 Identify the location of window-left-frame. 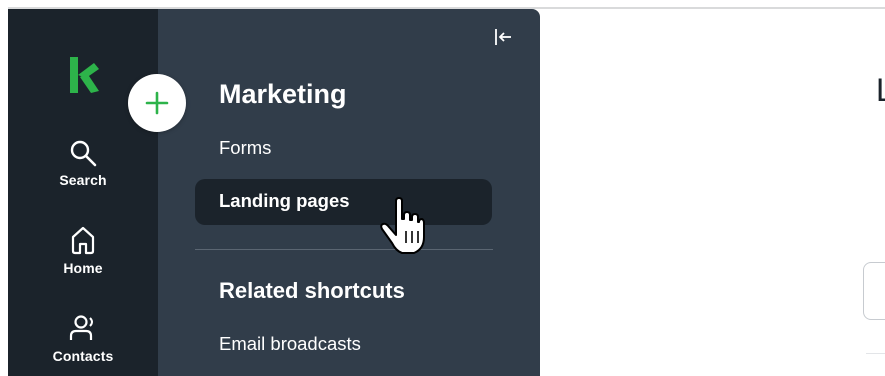
(4, 192).